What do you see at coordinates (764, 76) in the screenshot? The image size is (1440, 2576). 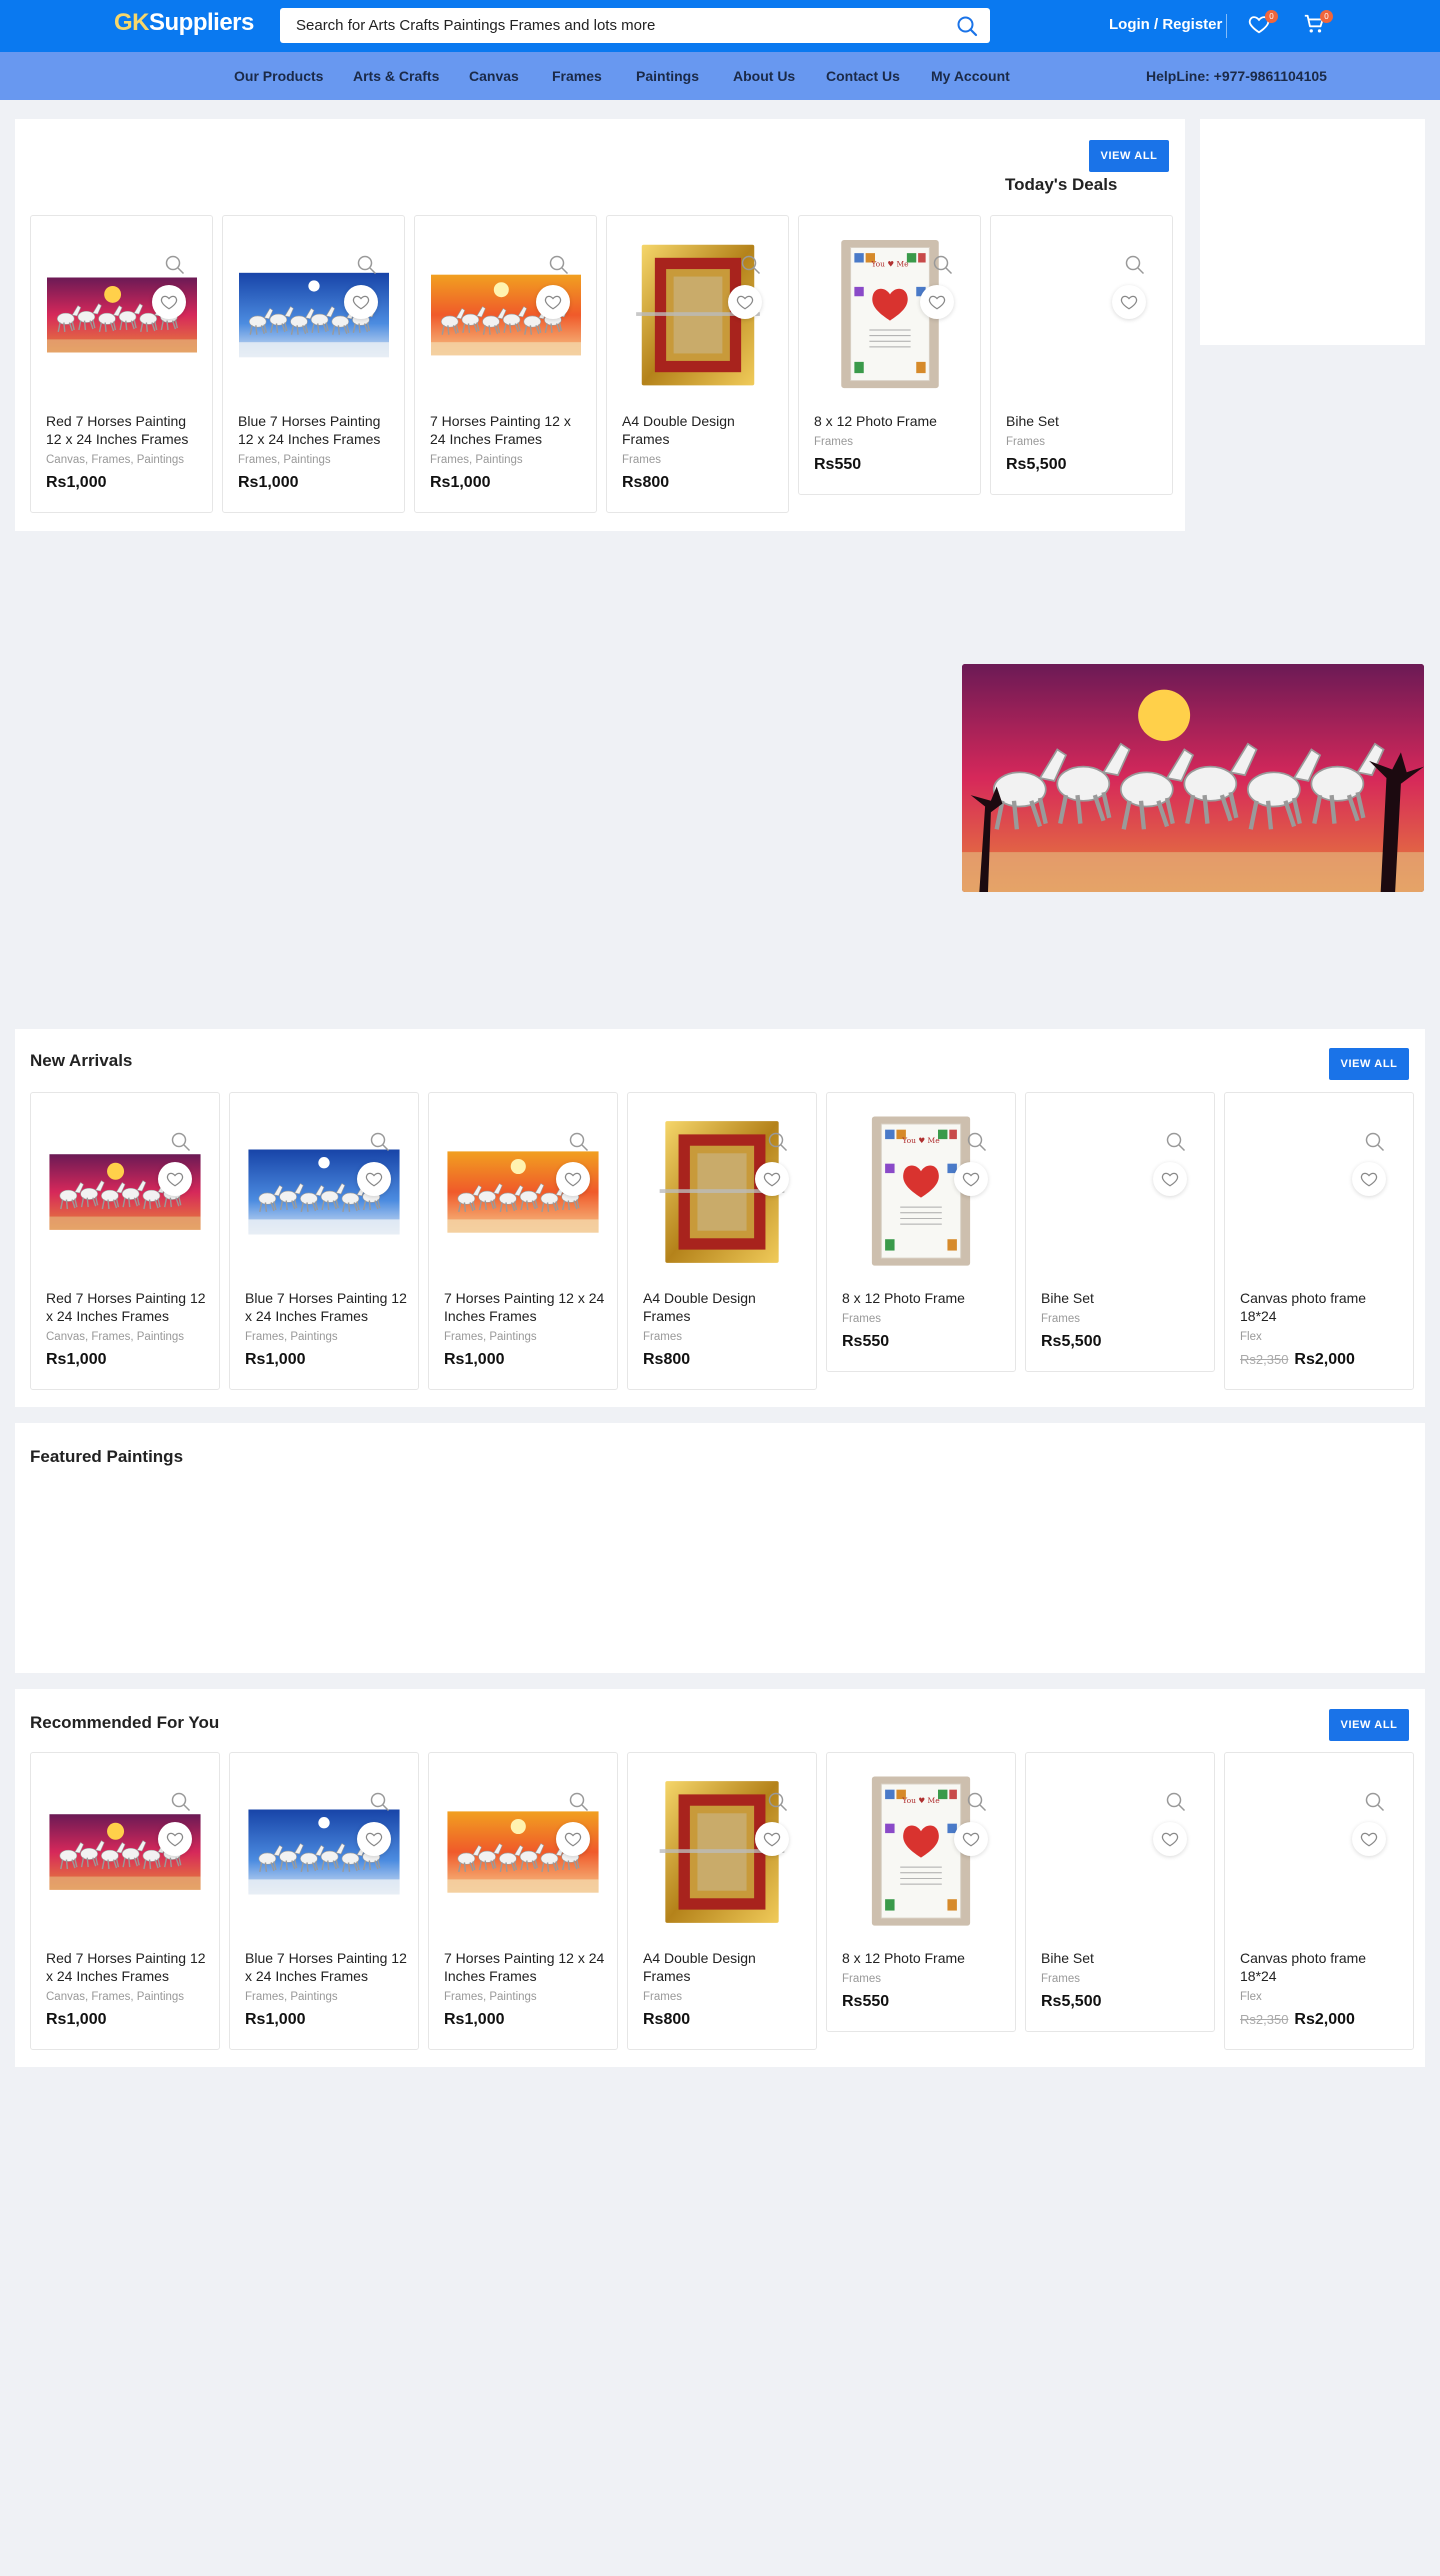 I see `nav-about-us: About Us` at bounding box center [764, 76].